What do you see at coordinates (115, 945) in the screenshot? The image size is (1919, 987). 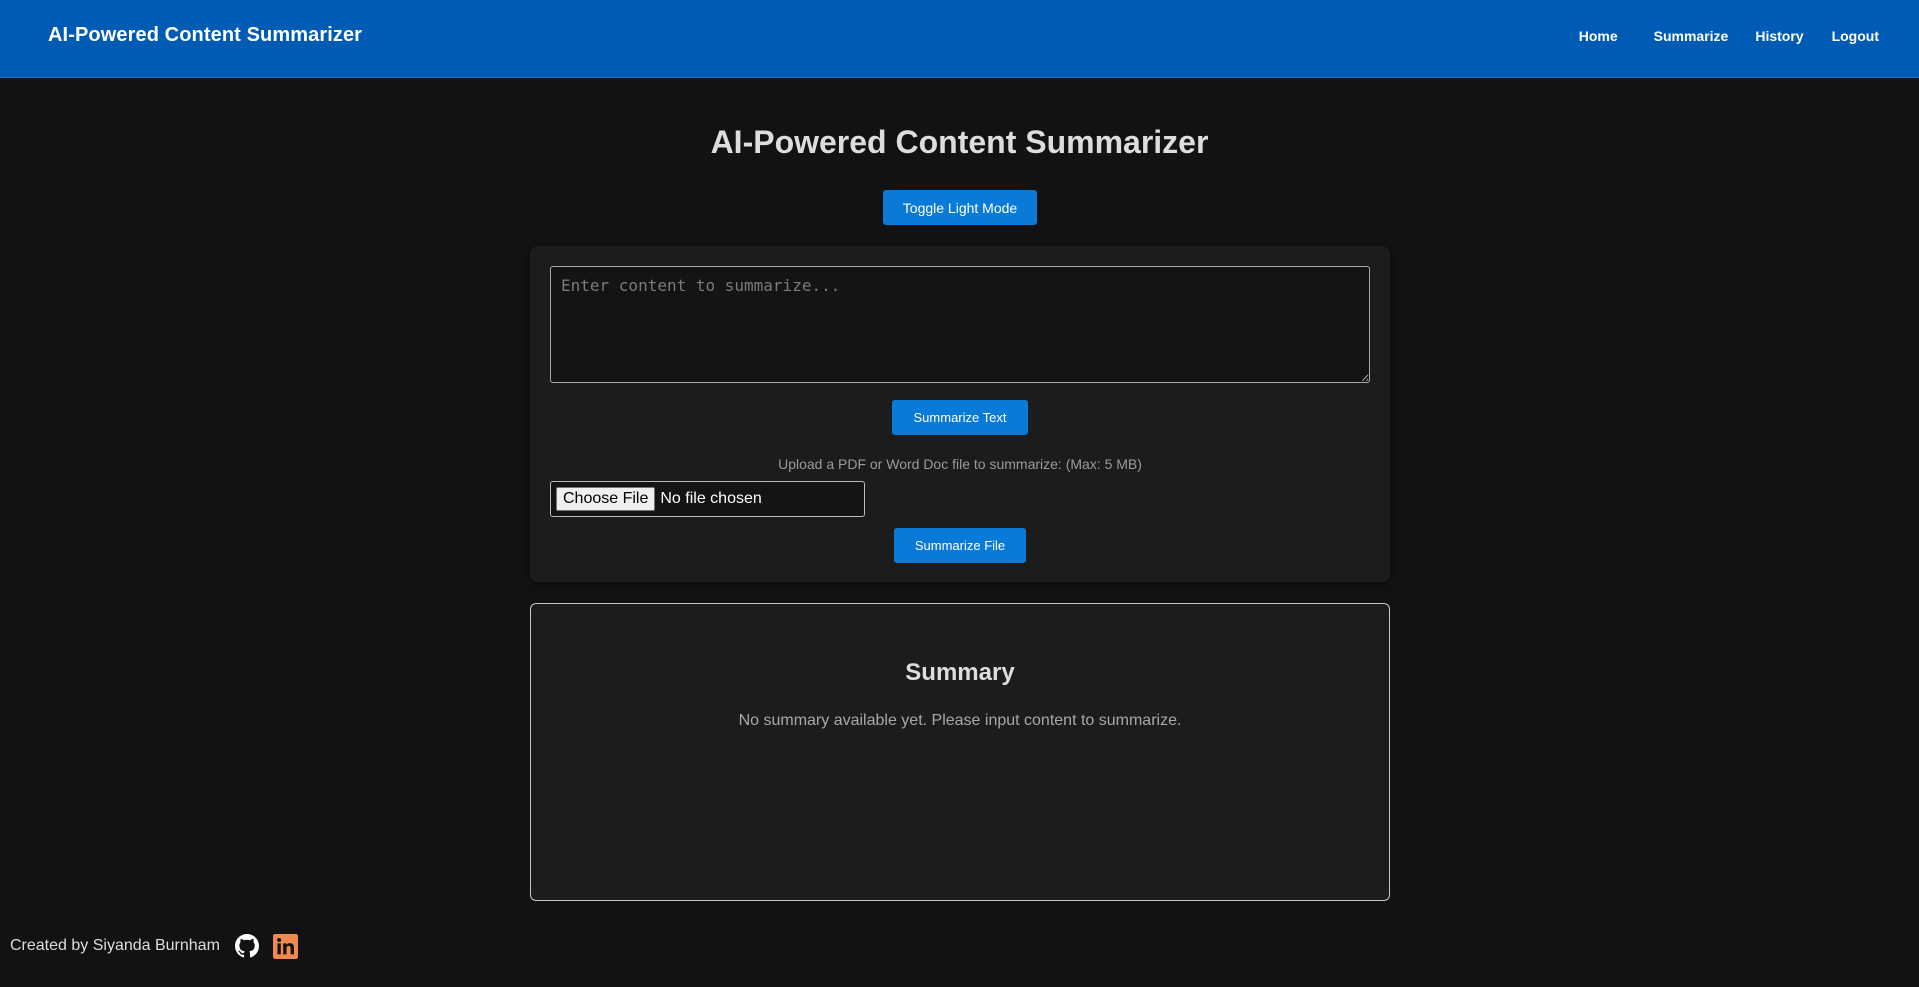 I see `footer-credit: Created by Siyanda Burnham` at bounding box center [115, 945].